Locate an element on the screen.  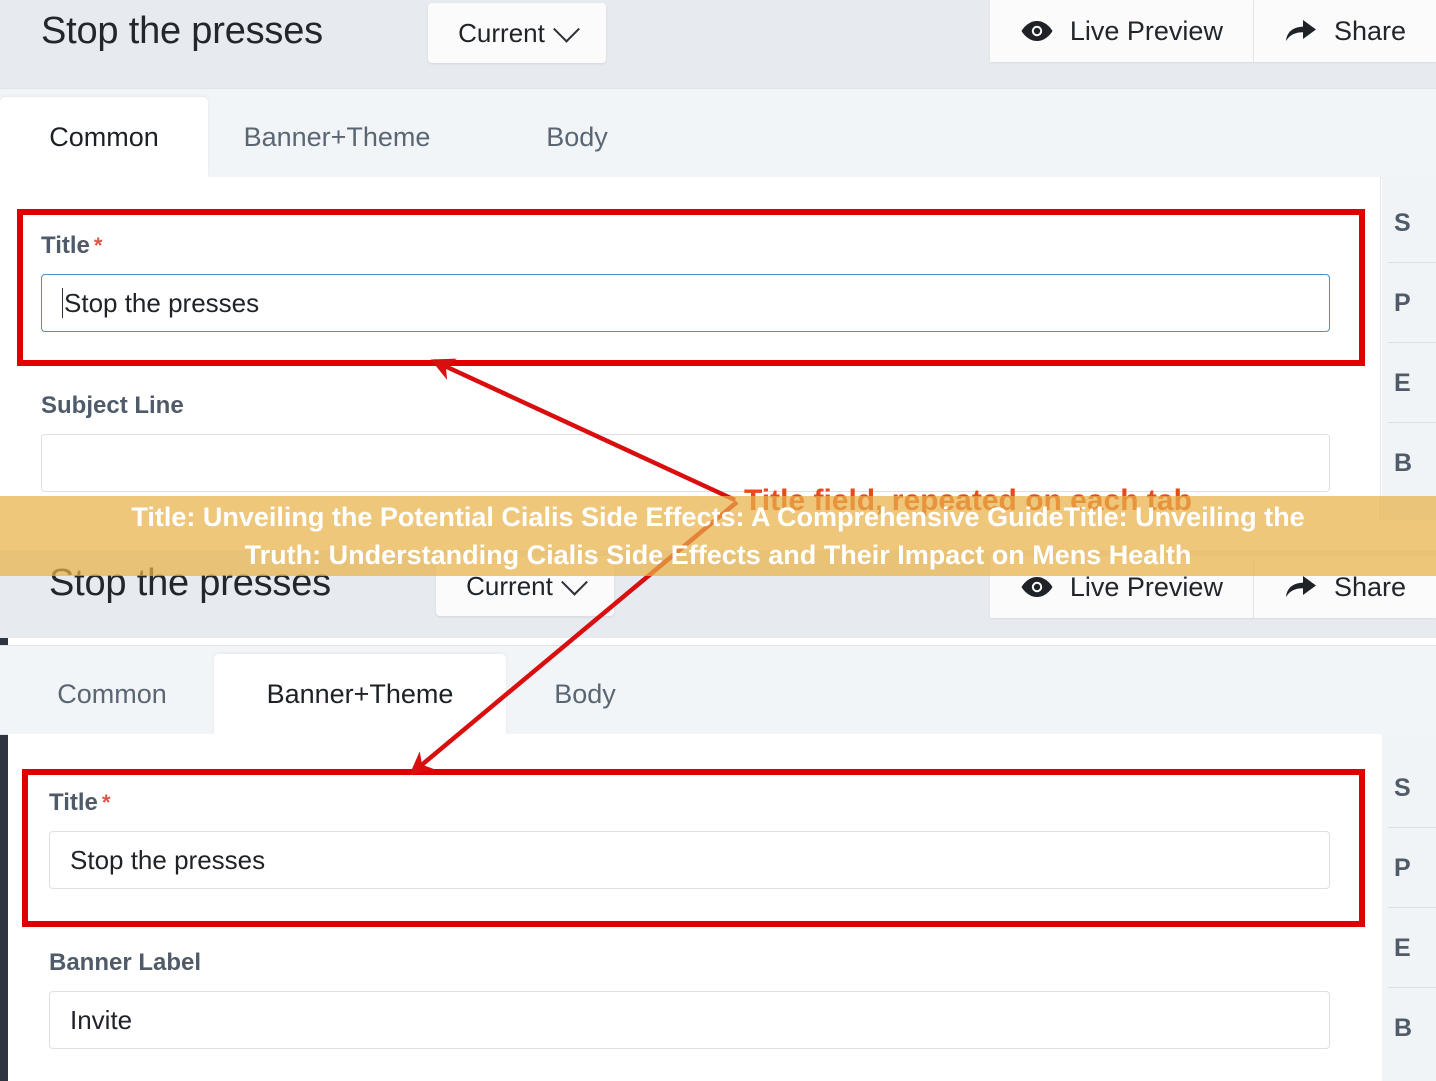
subject-line-field-group: Subject Line is located at coordinates (685, 442).